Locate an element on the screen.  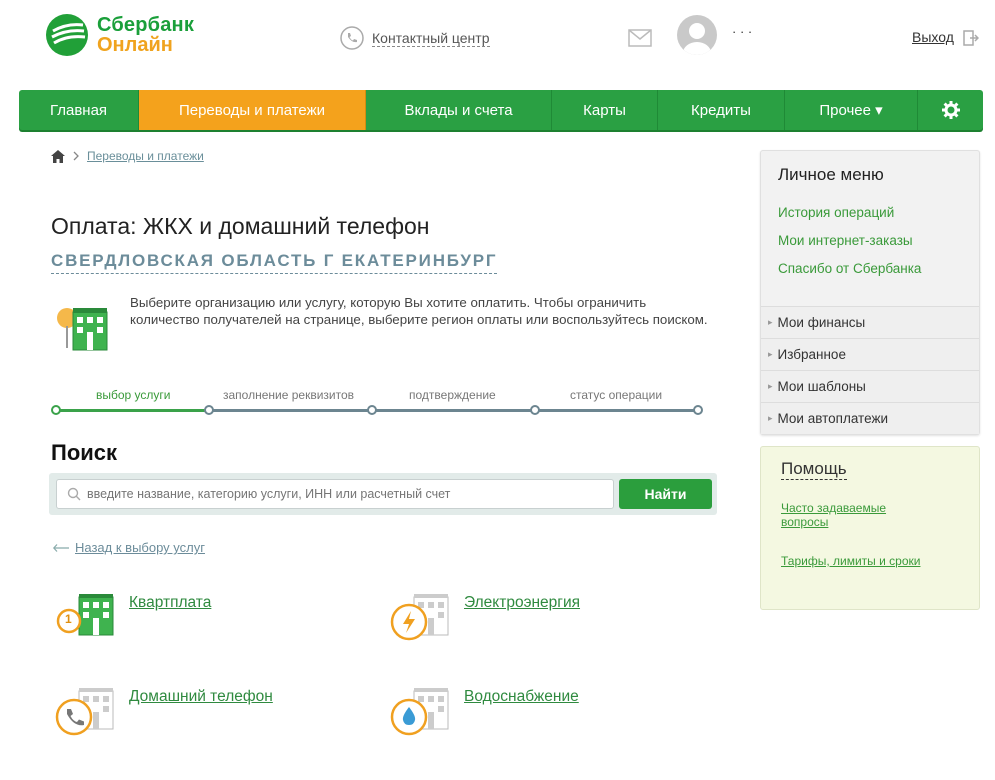
contact-center: Контактный центр is located at coordinates (415, 38).